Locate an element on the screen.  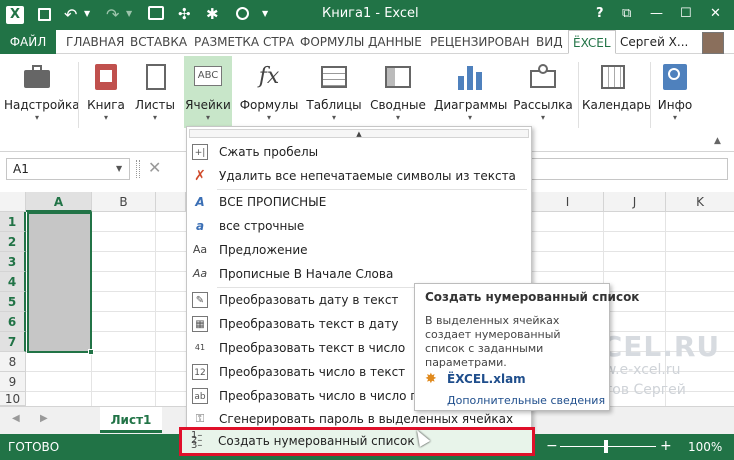
minimize-button: — is located at coordinates (656, 14).